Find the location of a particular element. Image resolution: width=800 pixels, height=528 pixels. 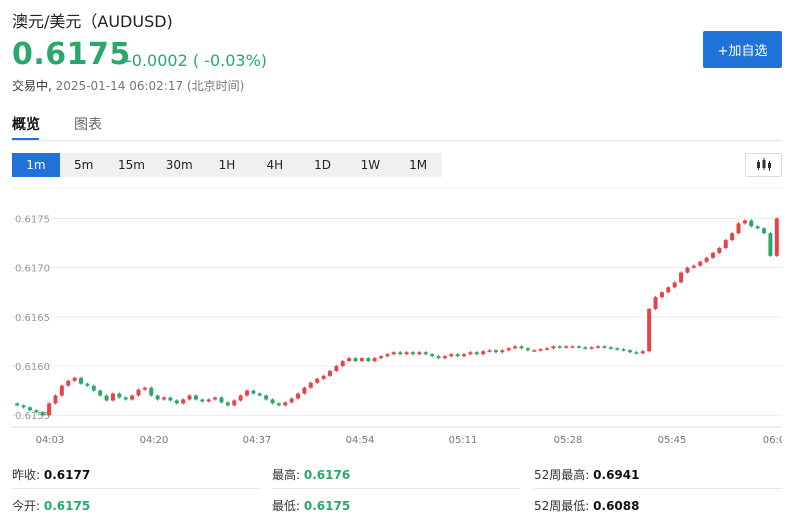

y-tick-label: 0.6160 is located at coordinates (32, 367).